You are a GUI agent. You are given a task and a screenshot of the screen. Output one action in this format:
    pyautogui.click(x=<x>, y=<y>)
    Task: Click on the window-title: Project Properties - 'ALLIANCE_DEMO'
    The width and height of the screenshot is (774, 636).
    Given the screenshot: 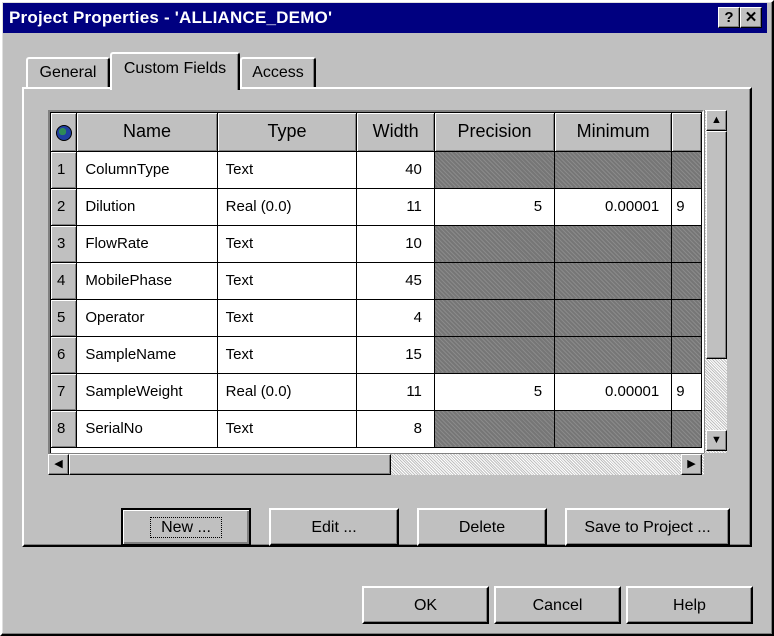 What is the action you would take?
    pyautogui.click(x=171, y=17)
    